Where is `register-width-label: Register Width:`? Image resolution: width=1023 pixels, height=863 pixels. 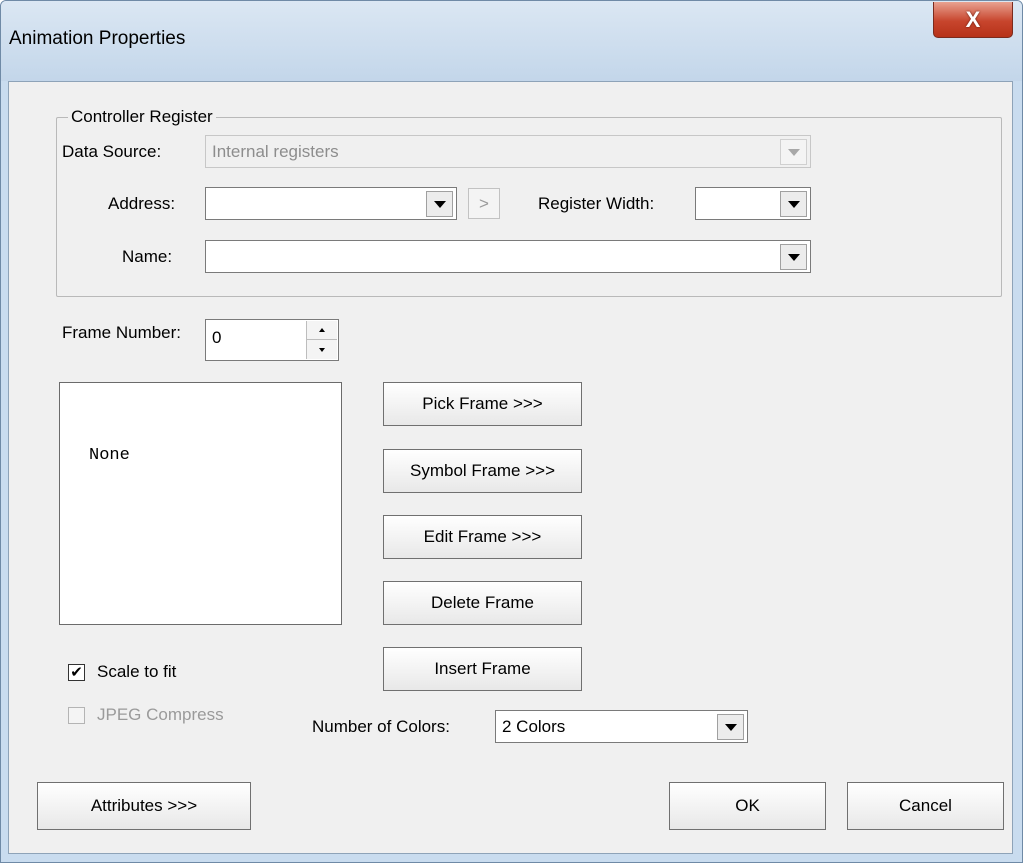 register-width-label: Register Width: is located at coordinates (596, 203).